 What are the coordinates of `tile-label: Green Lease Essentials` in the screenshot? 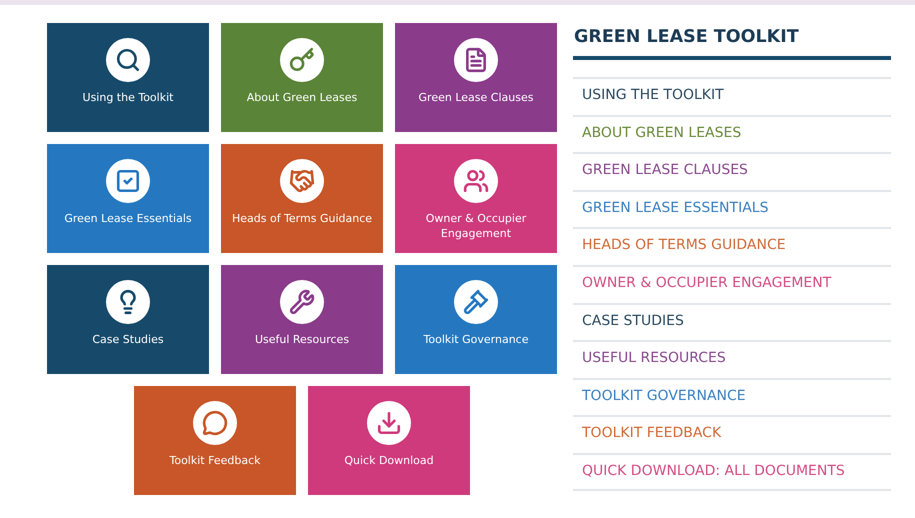 It's located at (128, 218).